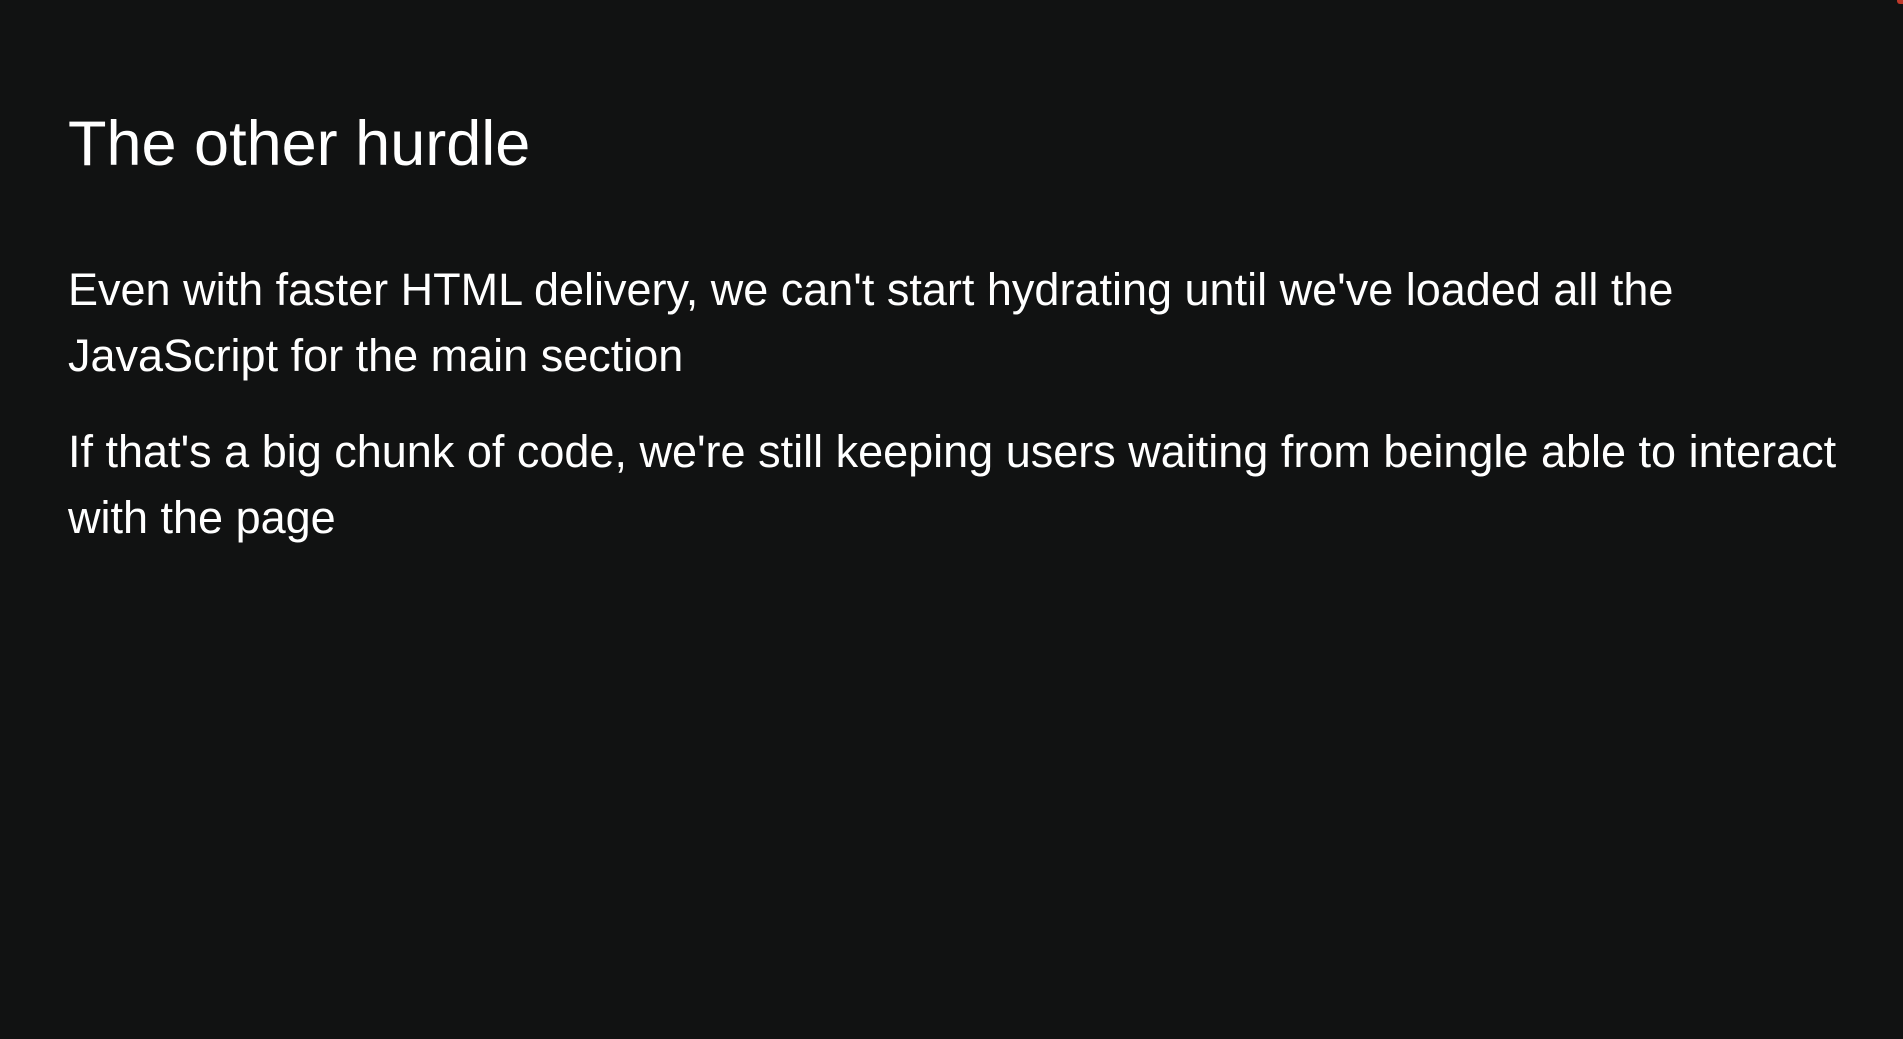  What do you see at coordinates (1900, 2) in the screenshot?
I see `corner-indicator` at bounding box center [1900, 2].